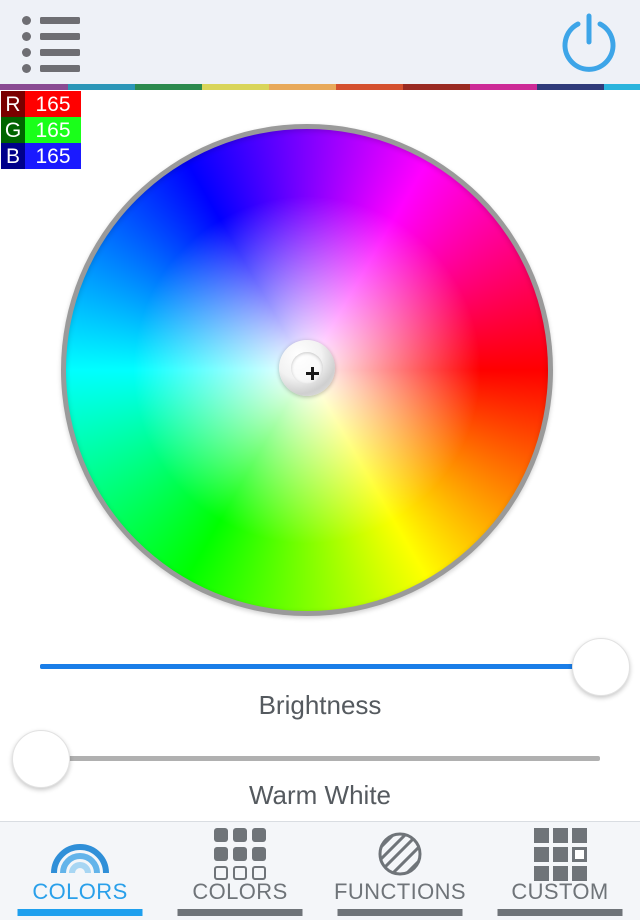  Describe the element at coordinates (400, 912) in the screenshot. I see `tab-indicator-functions` at that location.